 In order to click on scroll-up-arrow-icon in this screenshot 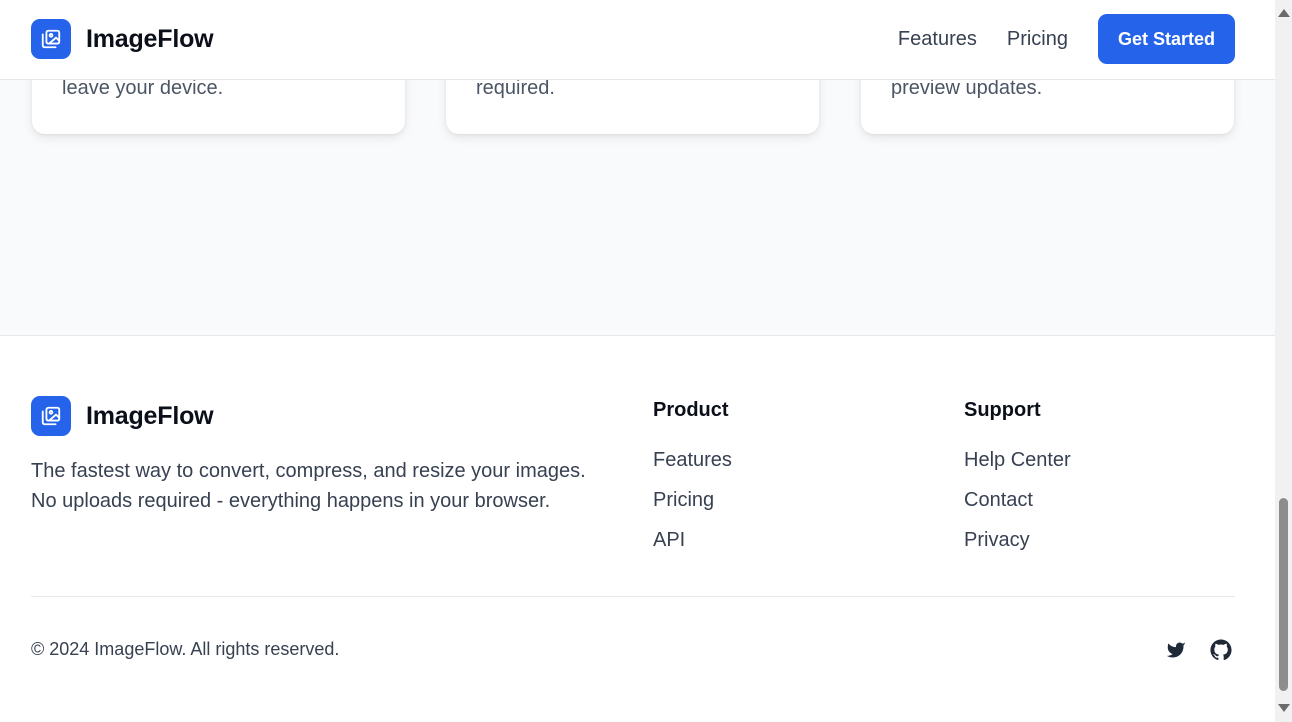, I will do `click(1283, 12)`.